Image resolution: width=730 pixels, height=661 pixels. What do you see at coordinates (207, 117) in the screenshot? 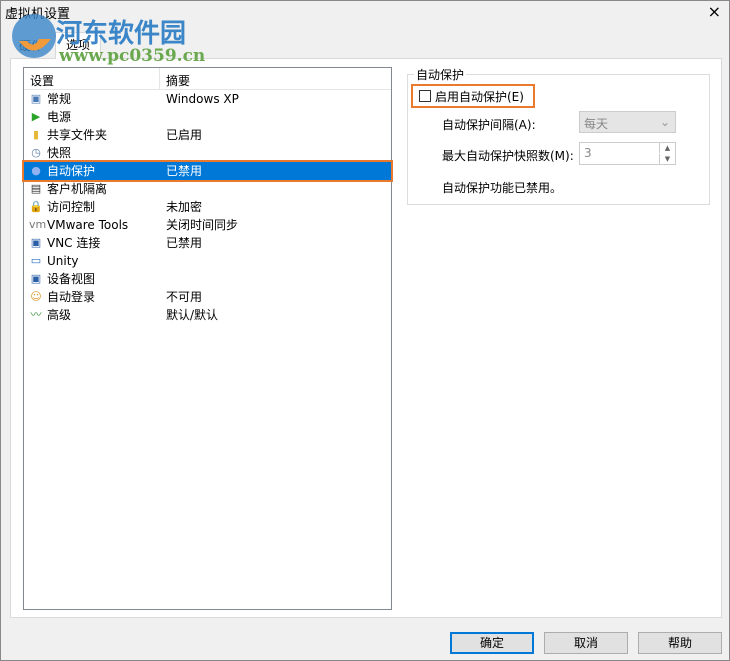
I see `list-item: ▶ 电源` at bounding box center [207, 117].